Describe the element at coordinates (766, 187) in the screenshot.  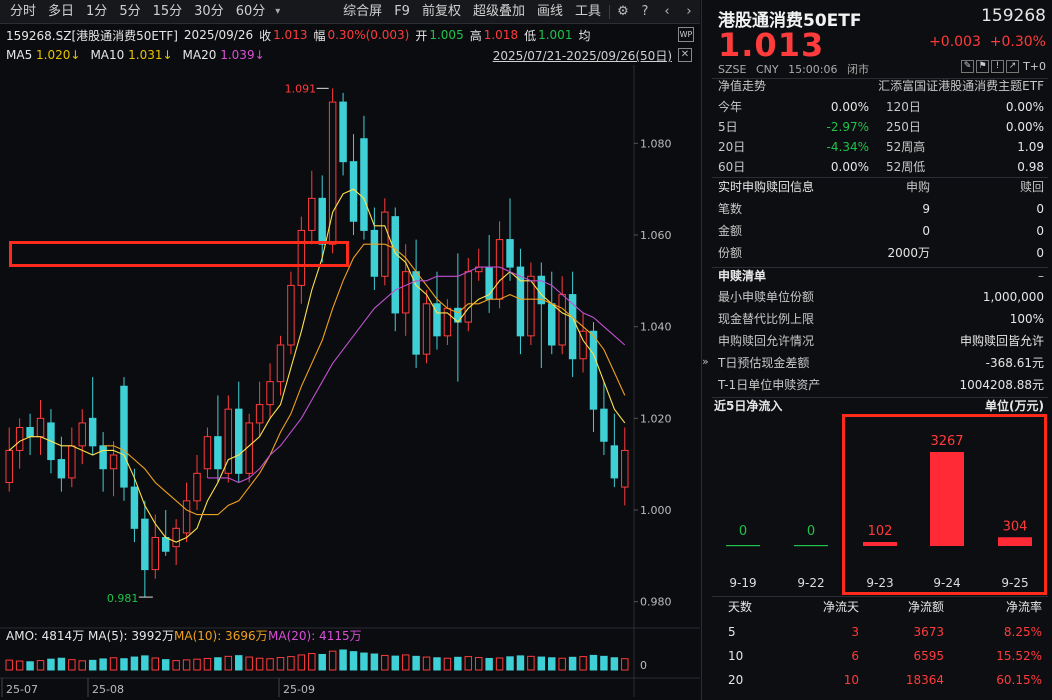
I see `realtime-title: 实时申购赎回信息` at that location.